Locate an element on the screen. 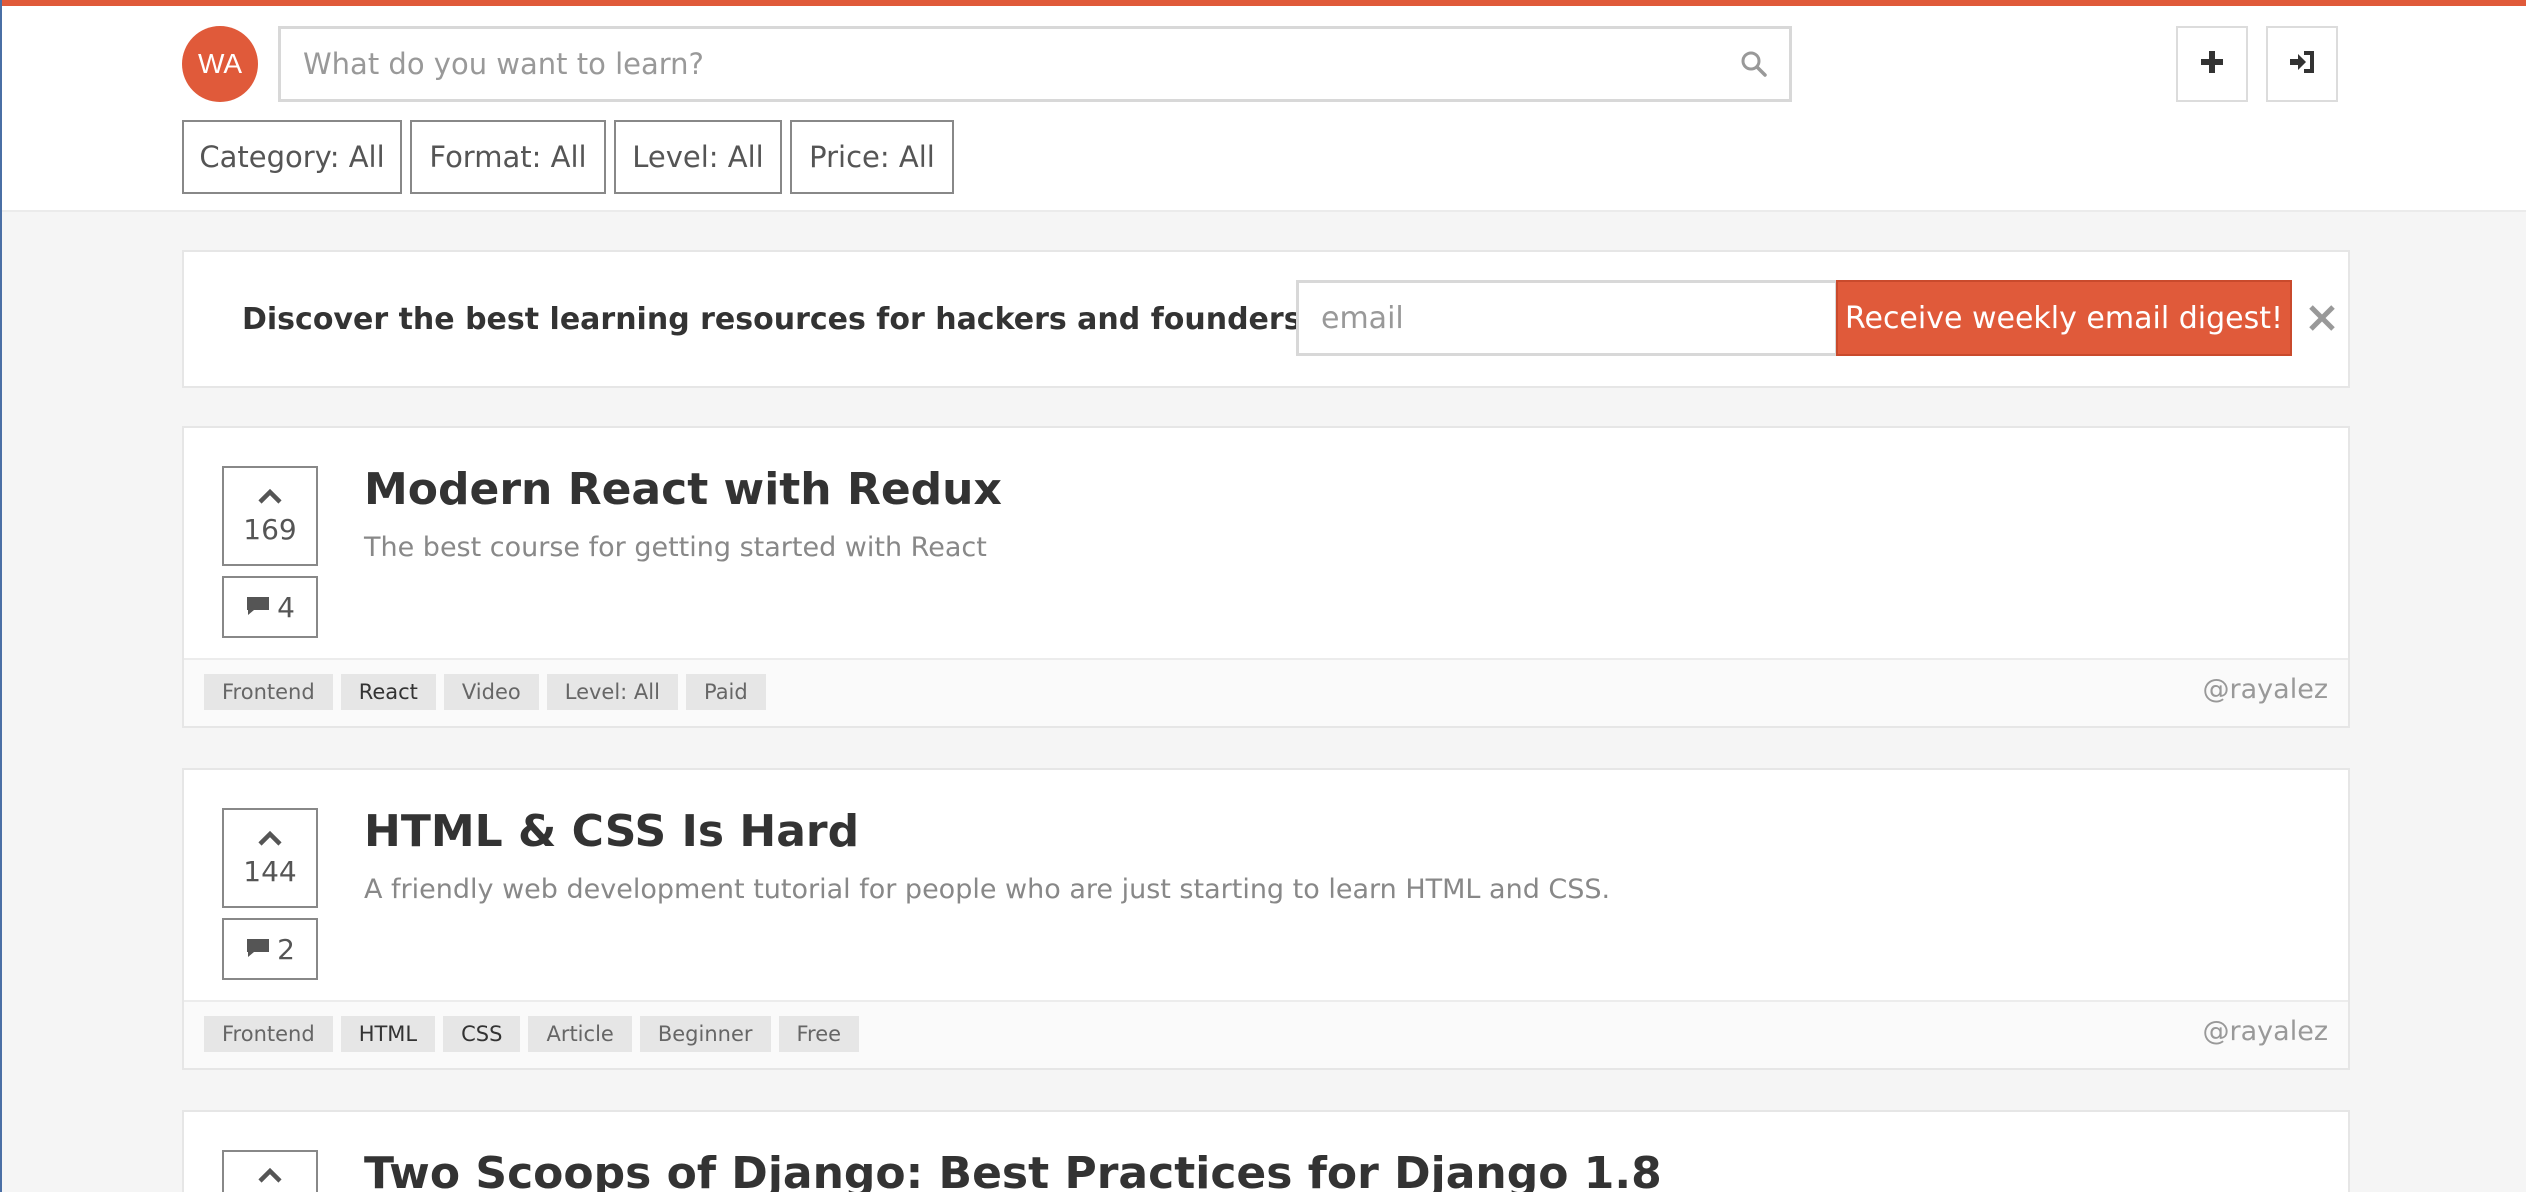 The width and height of the screenshot is (2526, 1192). upvote-button: 144 is located at coordinates (270, 858).